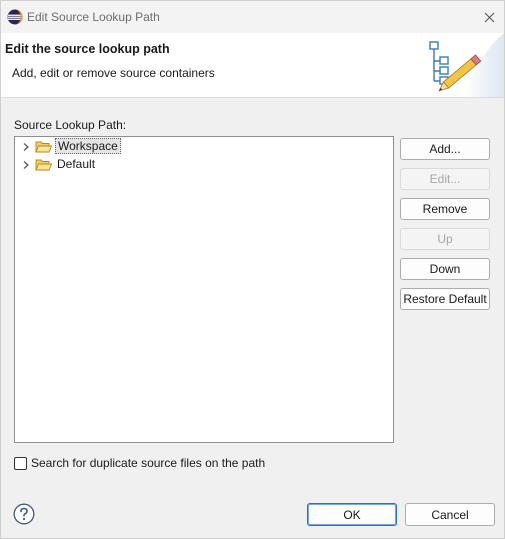 The height and width of the screenshot is (539, 505). What do you see at coordinates (252, 17) in the screenshot?
I see `title-bar: Edit Source Lookup Path` at bounding box center [252, 17].